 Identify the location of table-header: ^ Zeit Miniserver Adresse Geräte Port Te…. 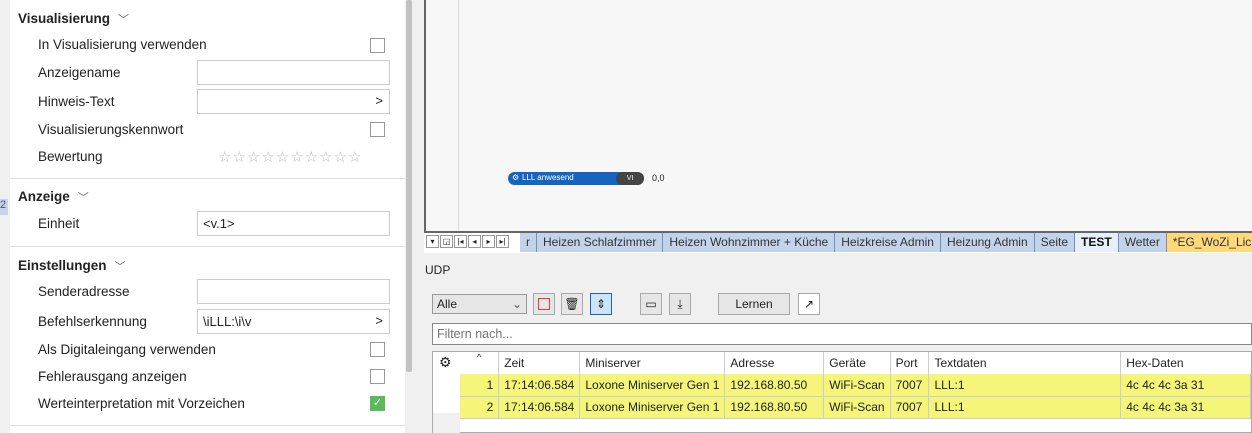
(855, 363).